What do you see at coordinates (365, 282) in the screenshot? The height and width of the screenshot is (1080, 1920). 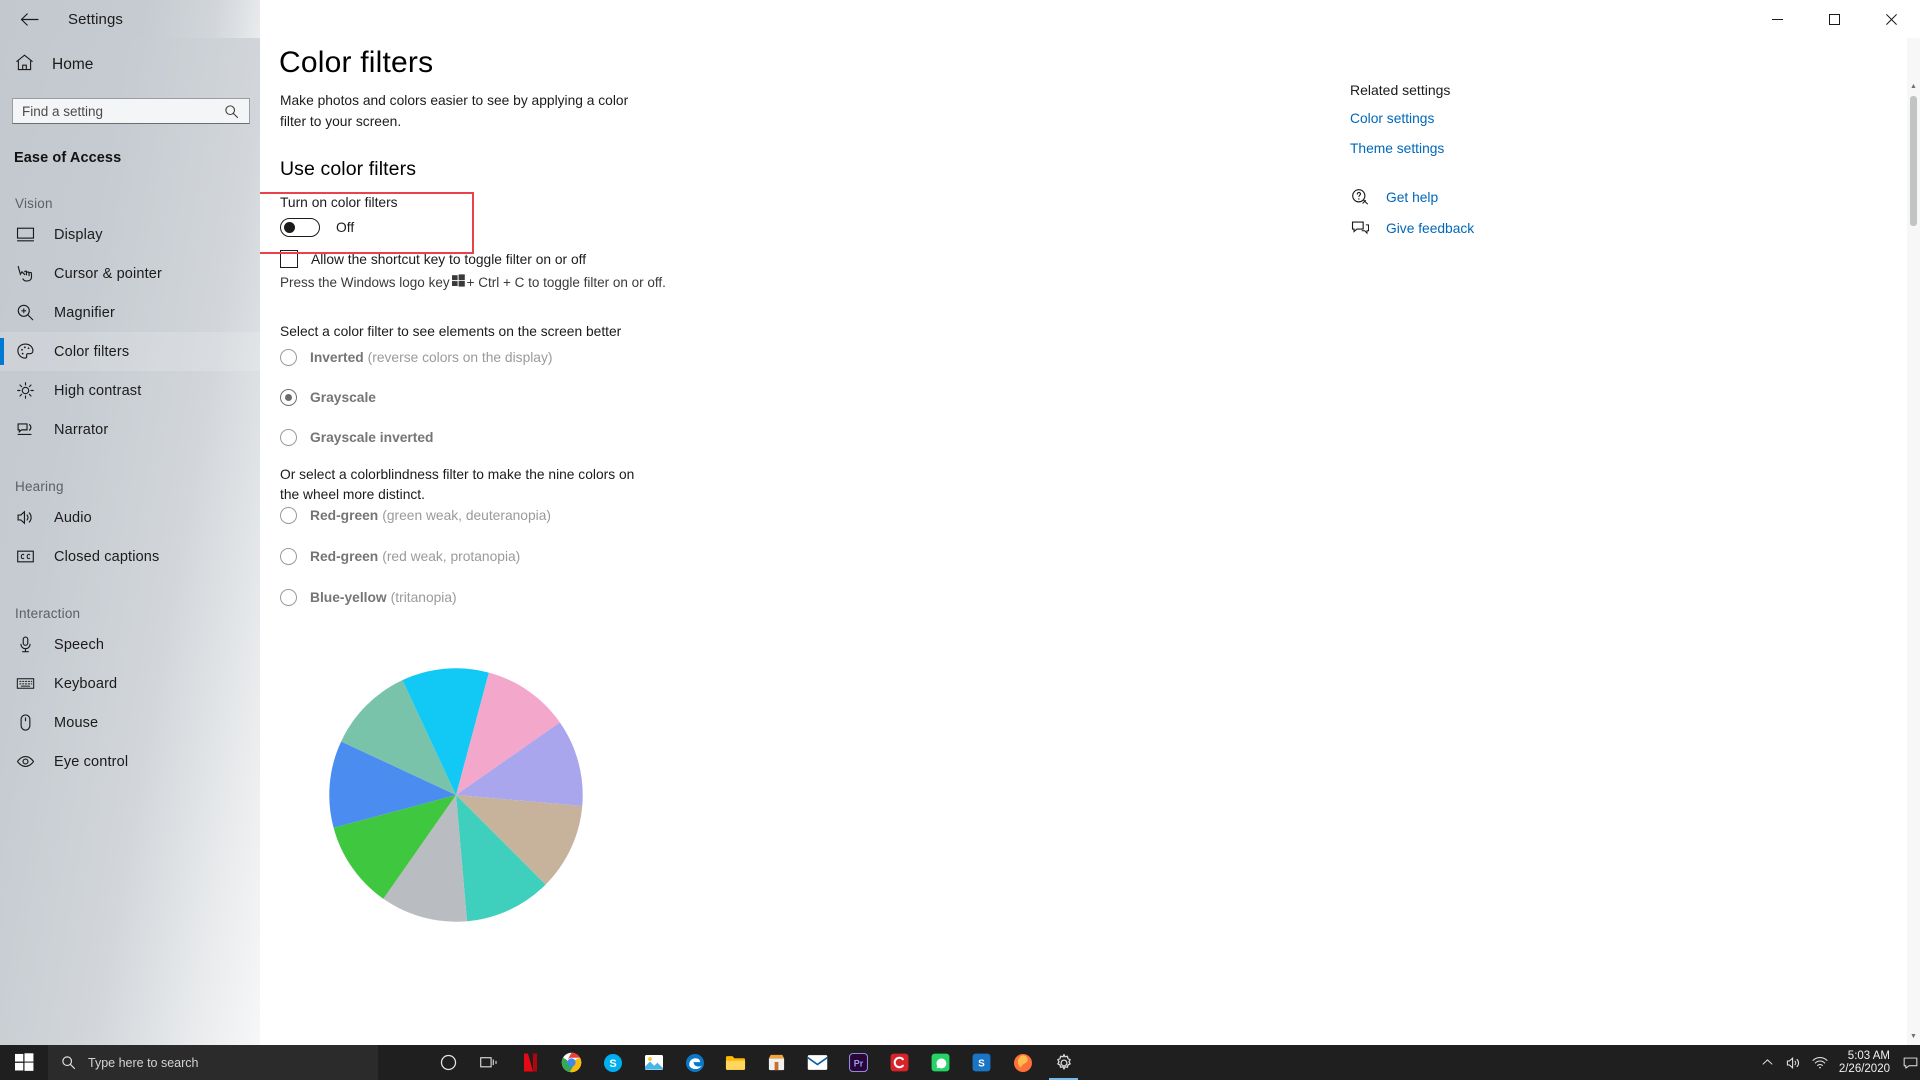 I see `shortcut-hint-before: Press the Windows logo key` at bounding box center [365, 282].